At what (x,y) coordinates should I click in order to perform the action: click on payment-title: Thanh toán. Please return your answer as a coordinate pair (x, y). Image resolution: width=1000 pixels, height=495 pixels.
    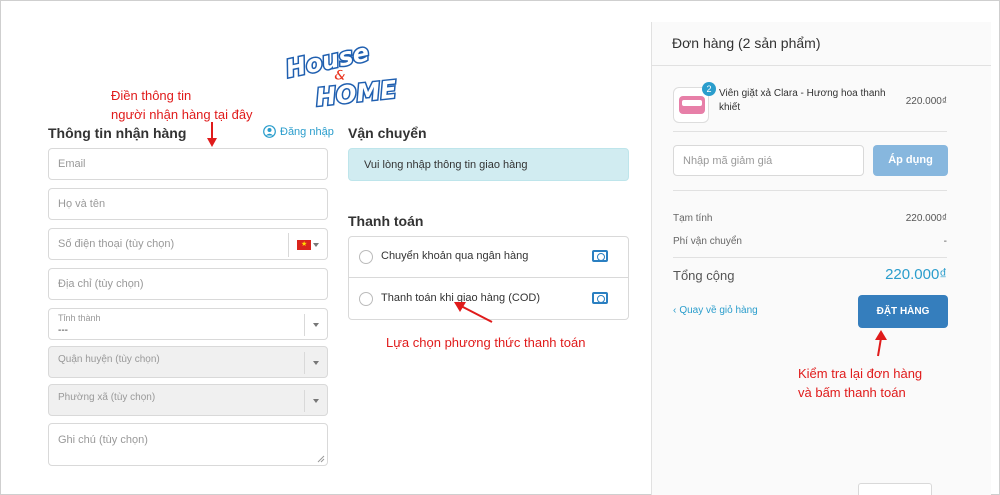
    Looking at the image, I should click on (386, 221).